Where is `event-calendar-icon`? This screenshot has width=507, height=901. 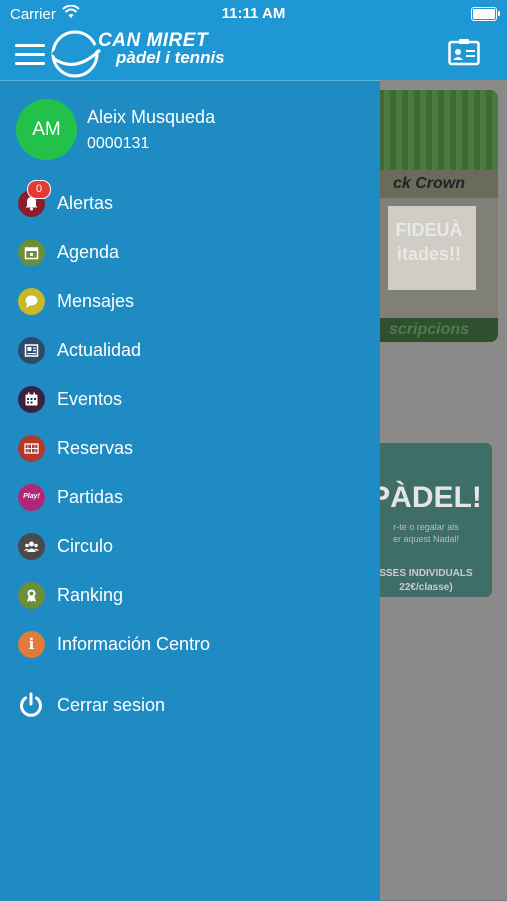 event-calendar-icon is located at coordinates (31, 399).